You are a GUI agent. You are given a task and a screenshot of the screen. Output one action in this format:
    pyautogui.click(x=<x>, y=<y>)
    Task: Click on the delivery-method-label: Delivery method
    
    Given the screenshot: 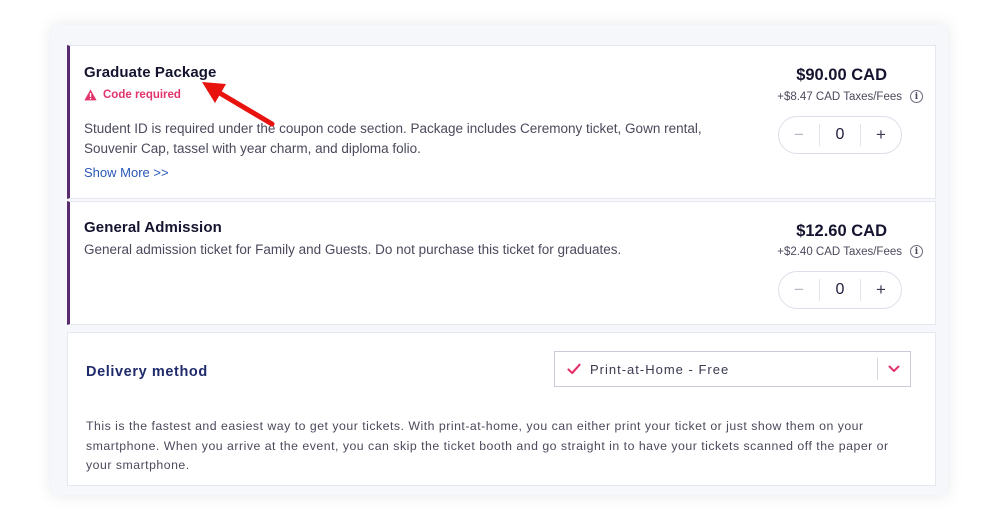 What is the action you would take?
    pyautogui.click(x=147, y=372)
    